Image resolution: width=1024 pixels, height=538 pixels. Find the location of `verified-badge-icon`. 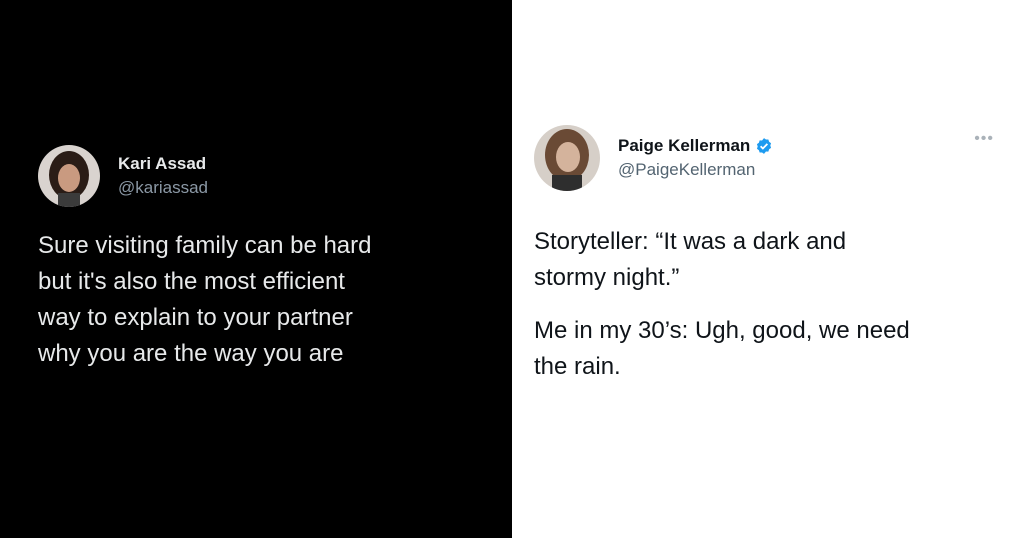

verified-badge-icon is located at coordinates (764, 146).